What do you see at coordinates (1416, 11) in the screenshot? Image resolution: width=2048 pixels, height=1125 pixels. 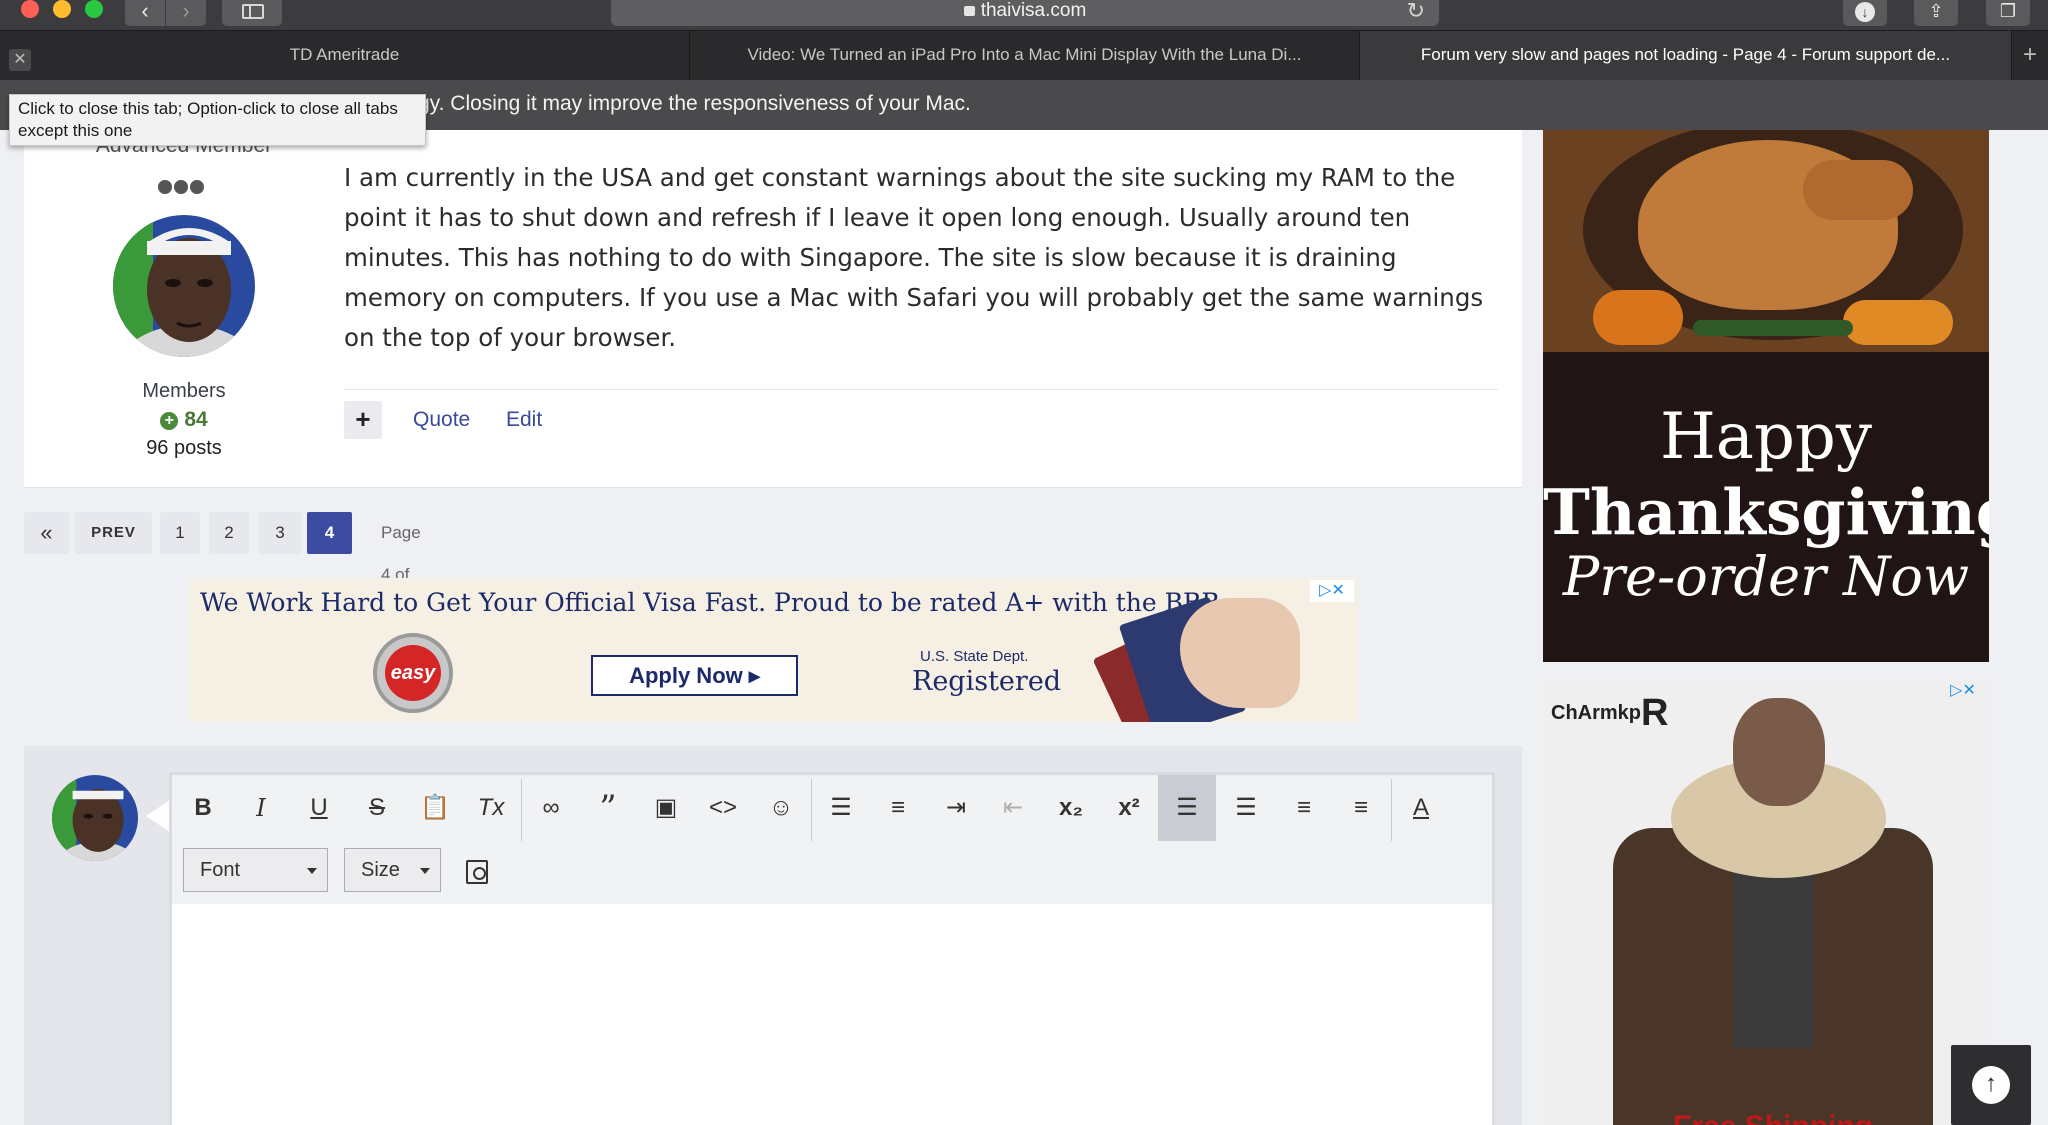 I see `reload-icon: ↻` at bounding box center [1416, 11].